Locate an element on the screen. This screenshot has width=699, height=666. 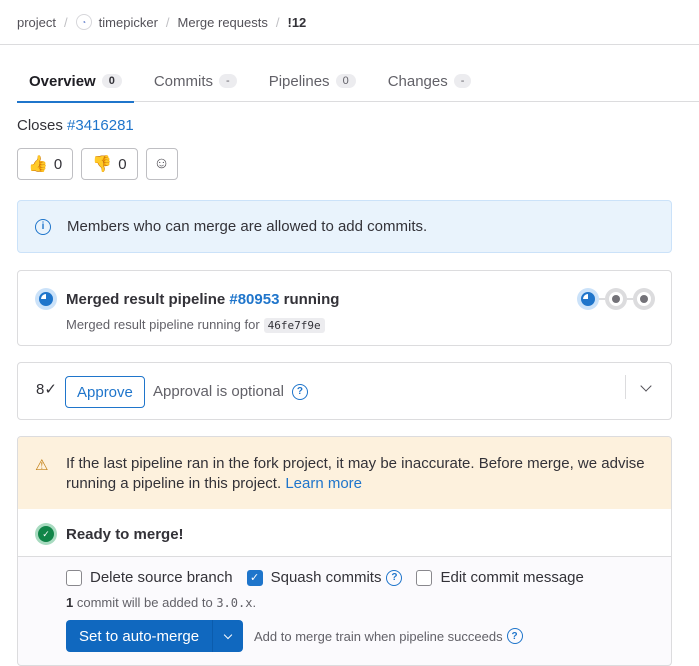
commit-info: 1 commit will be added to 3.0.x. is located at coordinates (161, 602).